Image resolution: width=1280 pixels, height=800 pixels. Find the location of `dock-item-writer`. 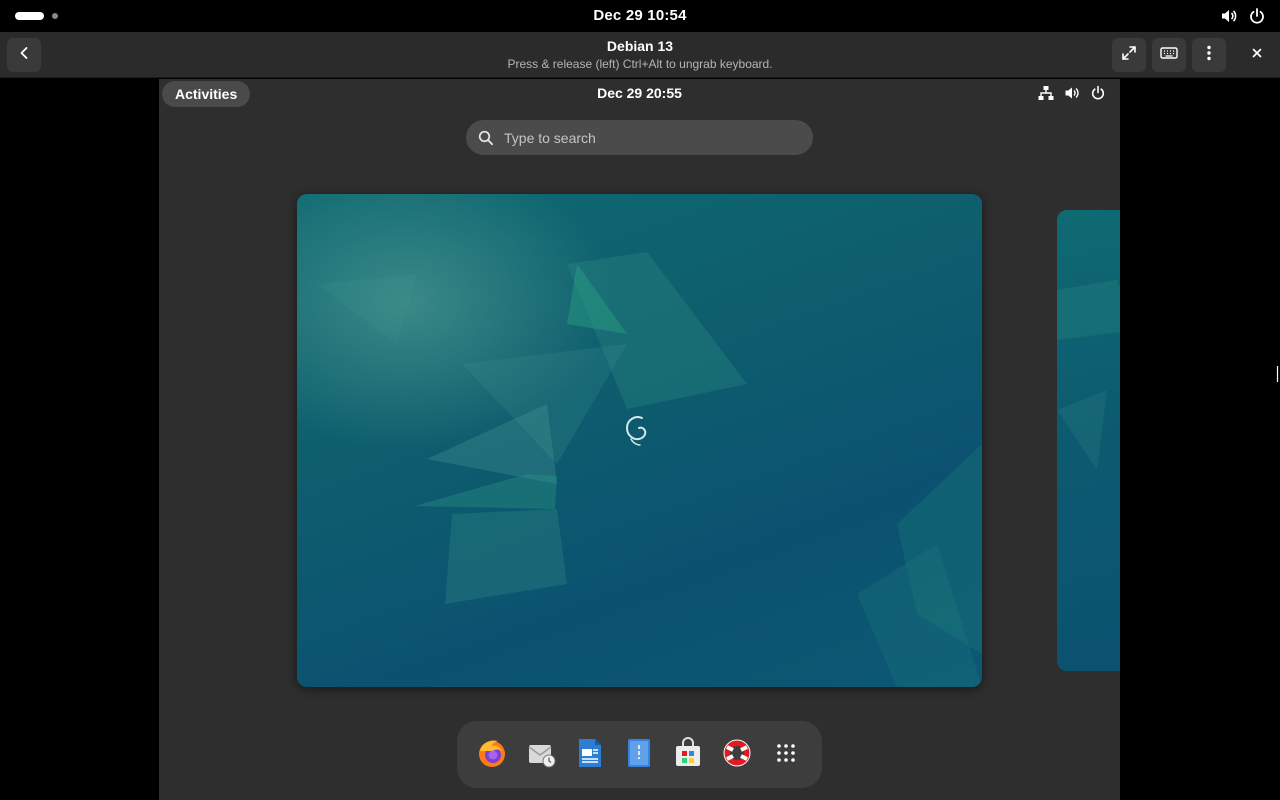

dock-item-writer is located at coordinates (590, 755).